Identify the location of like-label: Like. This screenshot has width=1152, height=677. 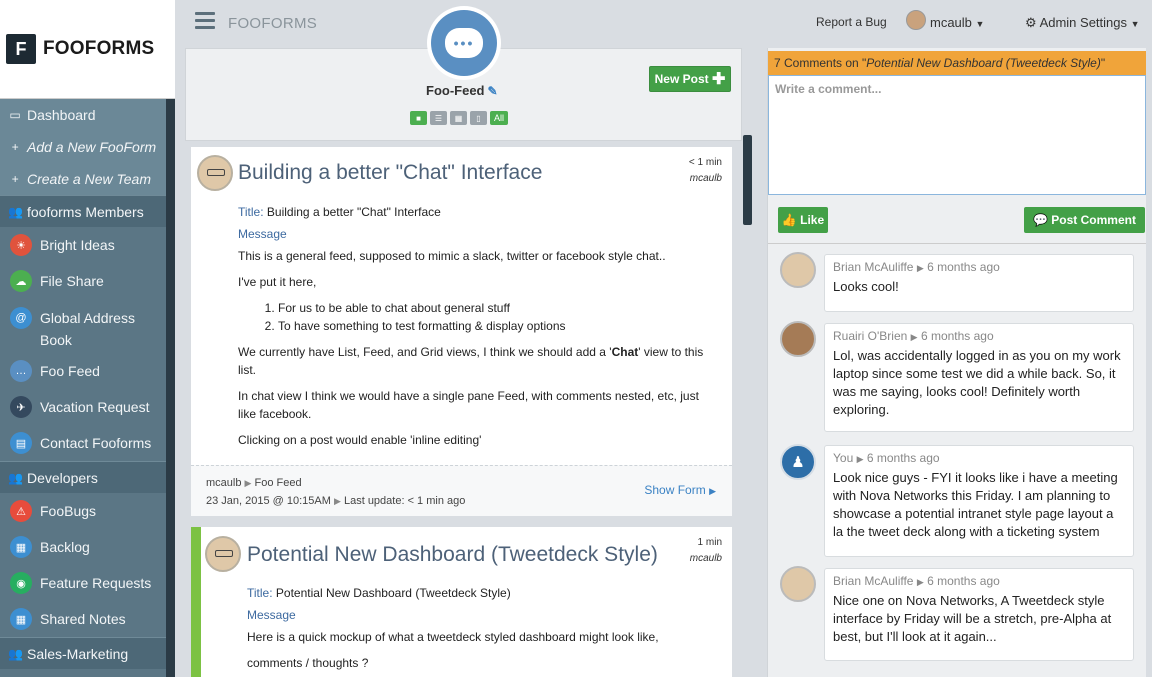
(812, 220).